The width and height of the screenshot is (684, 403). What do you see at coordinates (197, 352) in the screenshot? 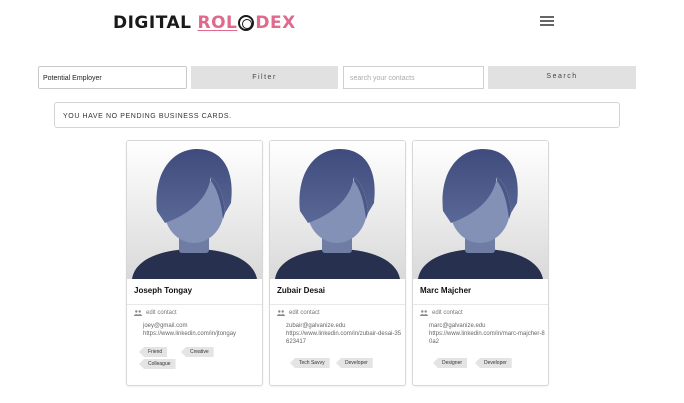
I see `tag-creative: Creative` at bounding box center [197, 352].